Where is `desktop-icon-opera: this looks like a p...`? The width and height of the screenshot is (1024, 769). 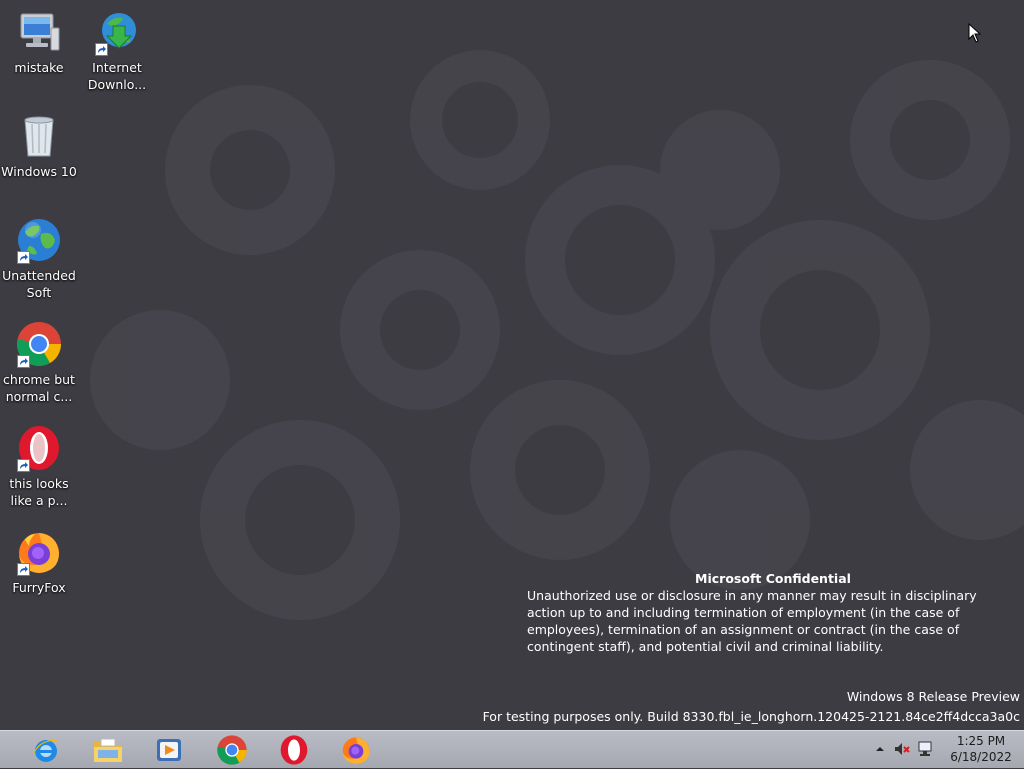
desktop-icon-opera: this looks like a p... is located at coordinates (39, 466).